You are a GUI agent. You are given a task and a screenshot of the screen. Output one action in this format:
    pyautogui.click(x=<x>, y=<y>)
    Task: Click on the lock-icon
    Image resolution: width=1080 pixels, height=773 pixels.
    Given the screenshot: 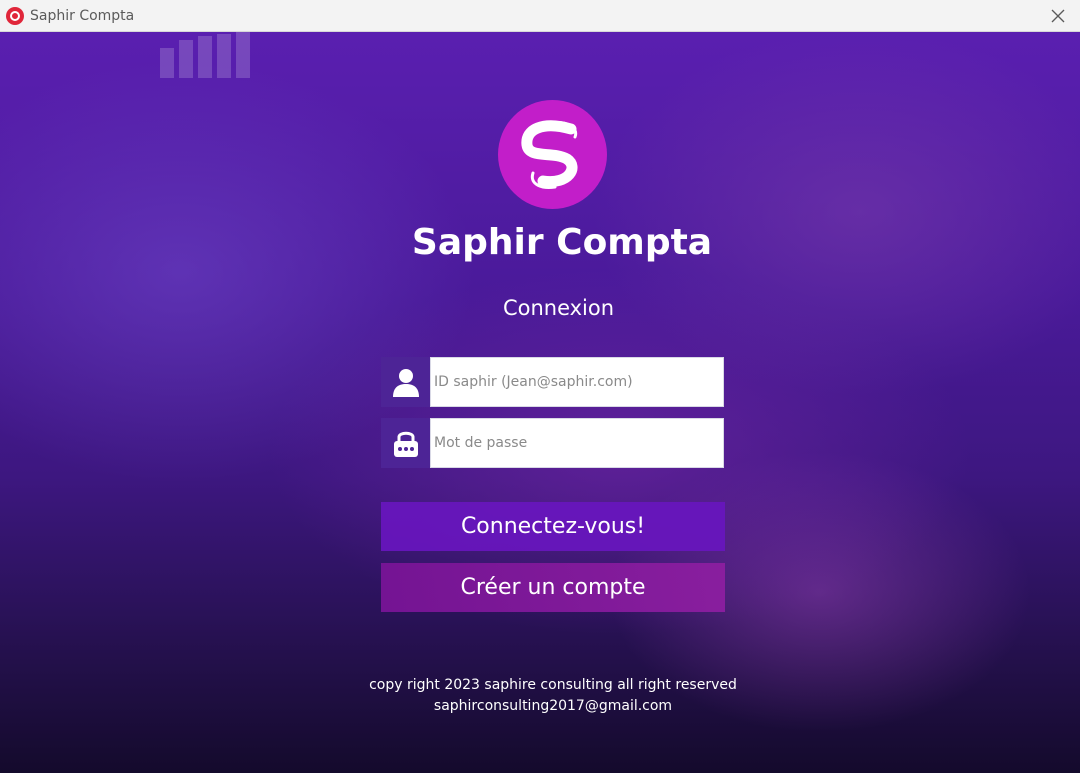 What is the action you would take?
    pyautogui.click(x=405, y=443)
    